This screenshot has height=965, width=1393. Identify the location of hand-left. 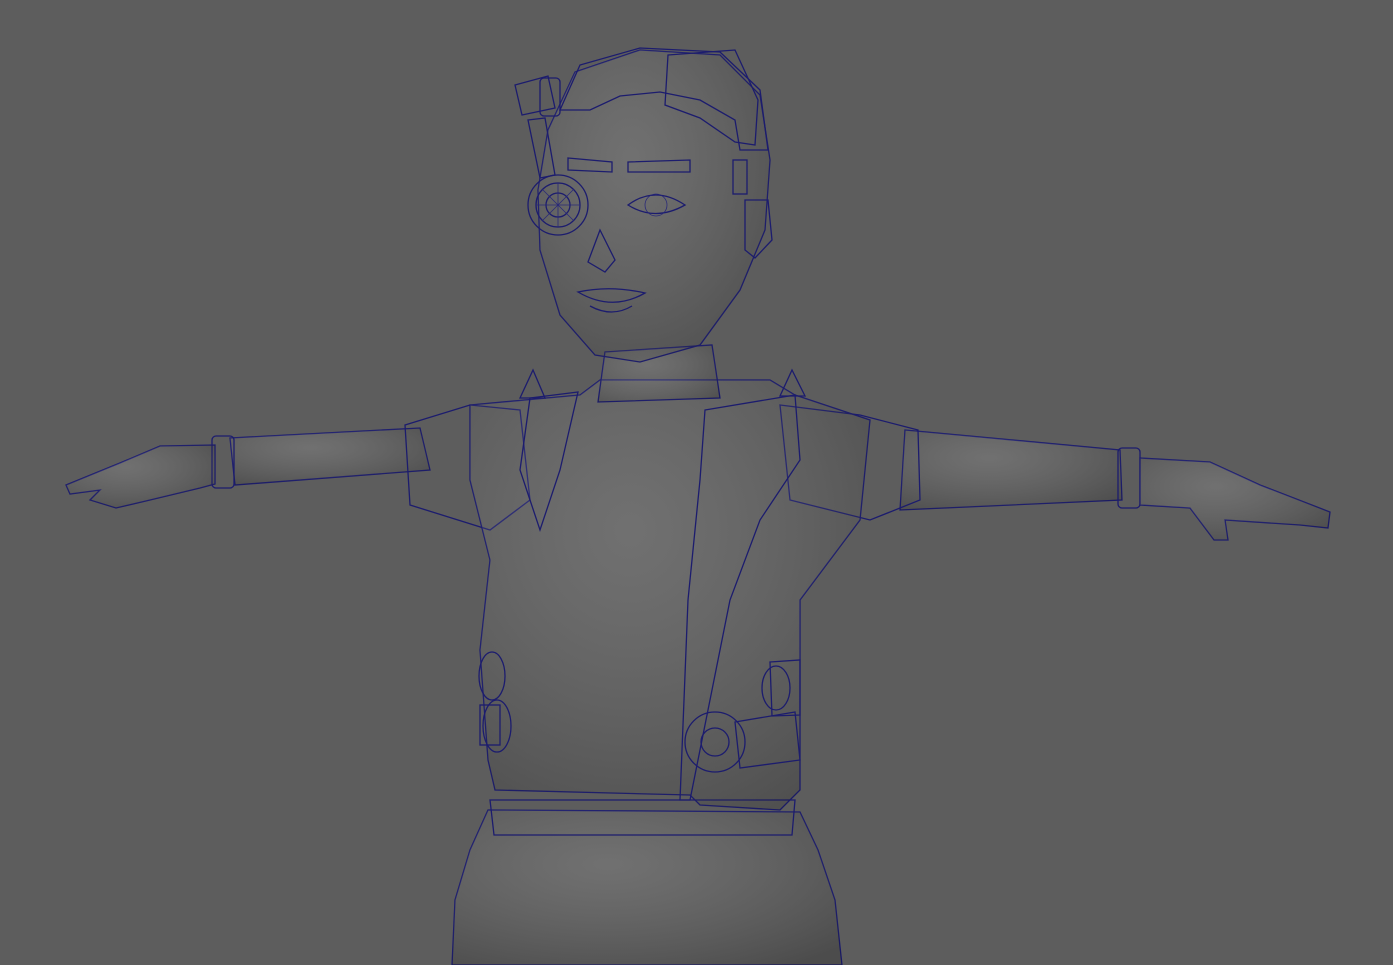
(140, 476).